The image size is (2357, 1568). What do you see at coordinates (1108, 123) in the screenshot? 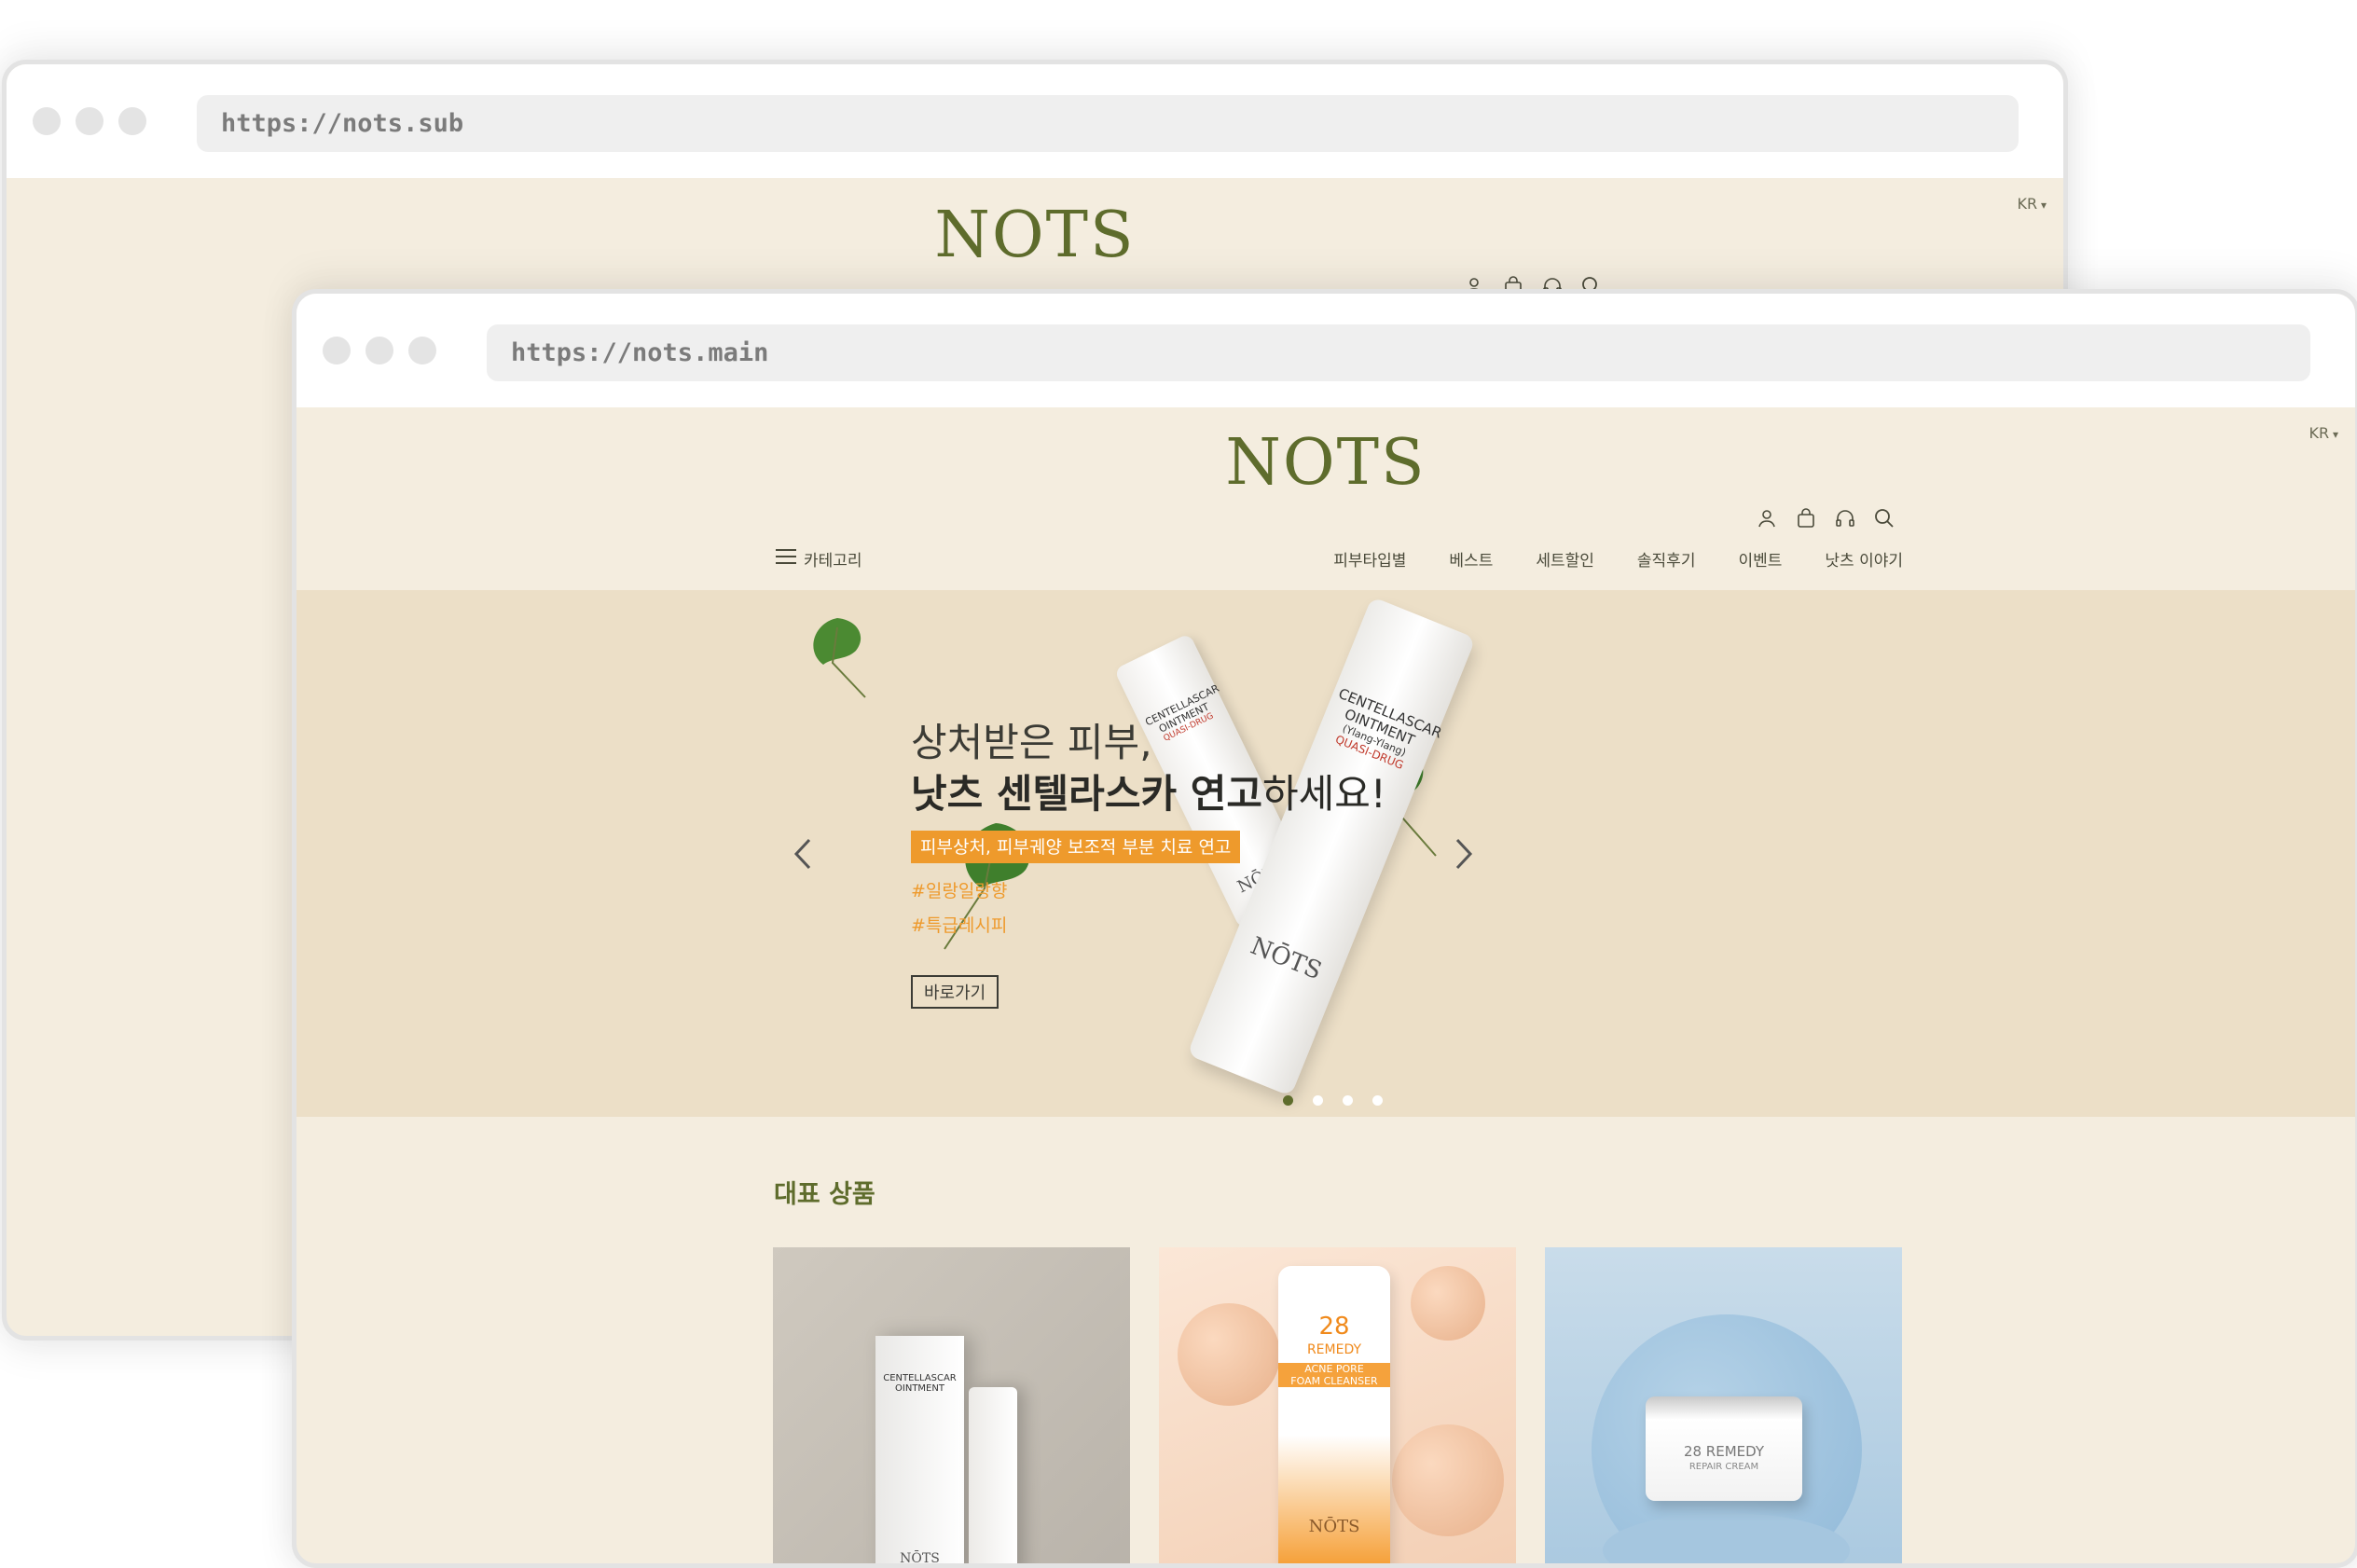
I see `address-bar: https://nots.sub` at bounding box center [1108, 123].